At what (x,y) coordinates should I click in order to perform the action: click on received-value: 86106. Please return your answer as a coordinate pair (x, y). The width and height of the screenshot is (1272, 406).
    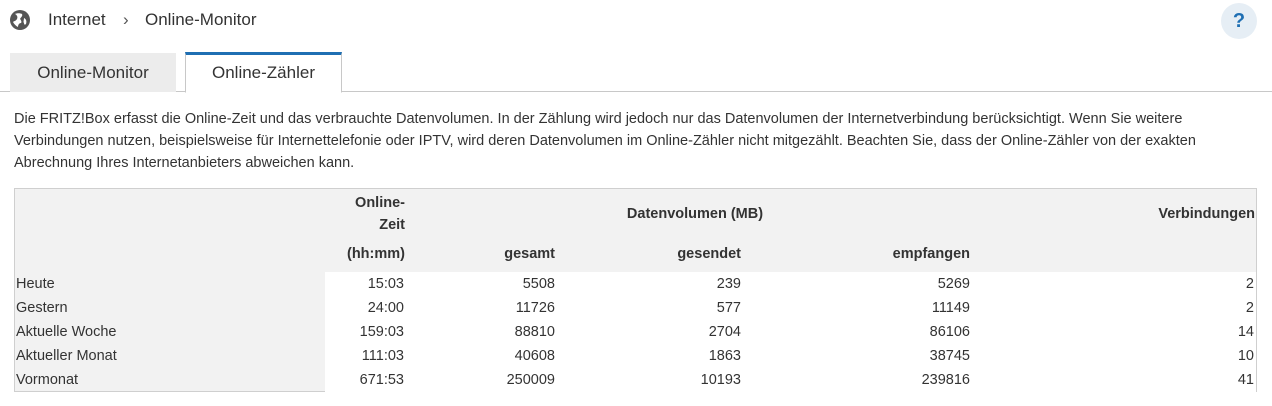
    Looking at the image, I should click on (949, 332).